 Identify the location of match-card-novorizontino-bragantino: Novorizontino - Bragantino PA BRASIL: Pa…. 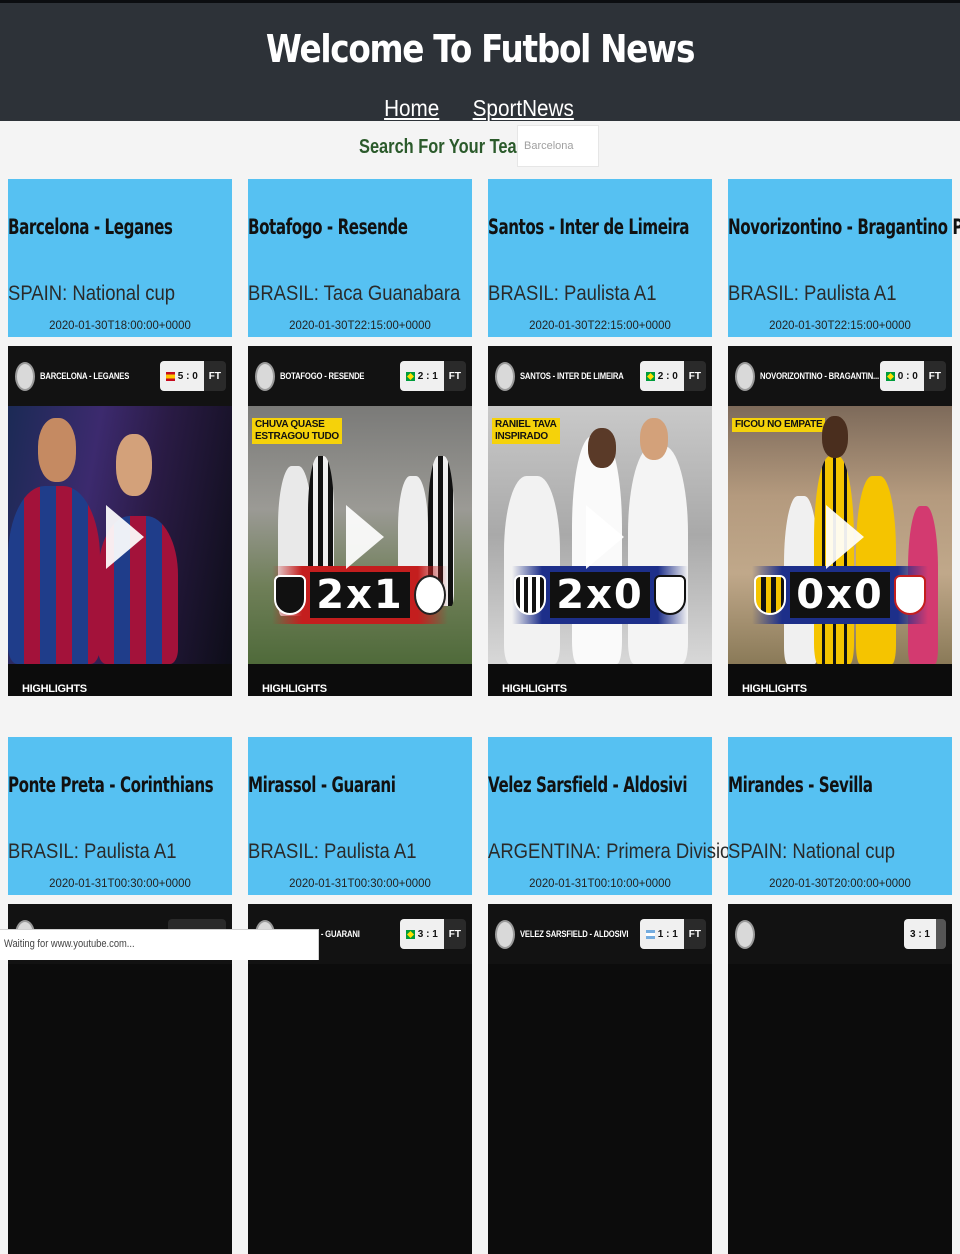
(844, 258).